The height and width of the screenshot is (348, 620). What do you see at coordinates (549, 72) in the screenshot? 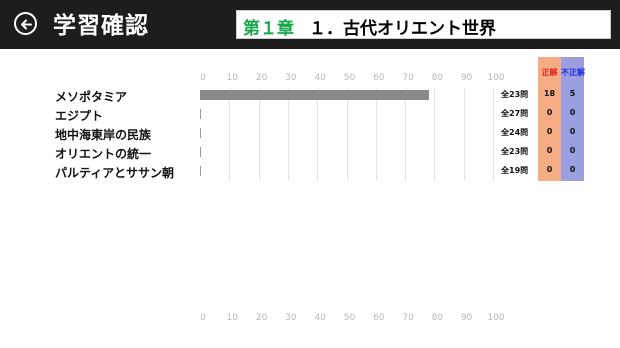
I see `correct-column-header: 正解` at bounding box center [549, 72].